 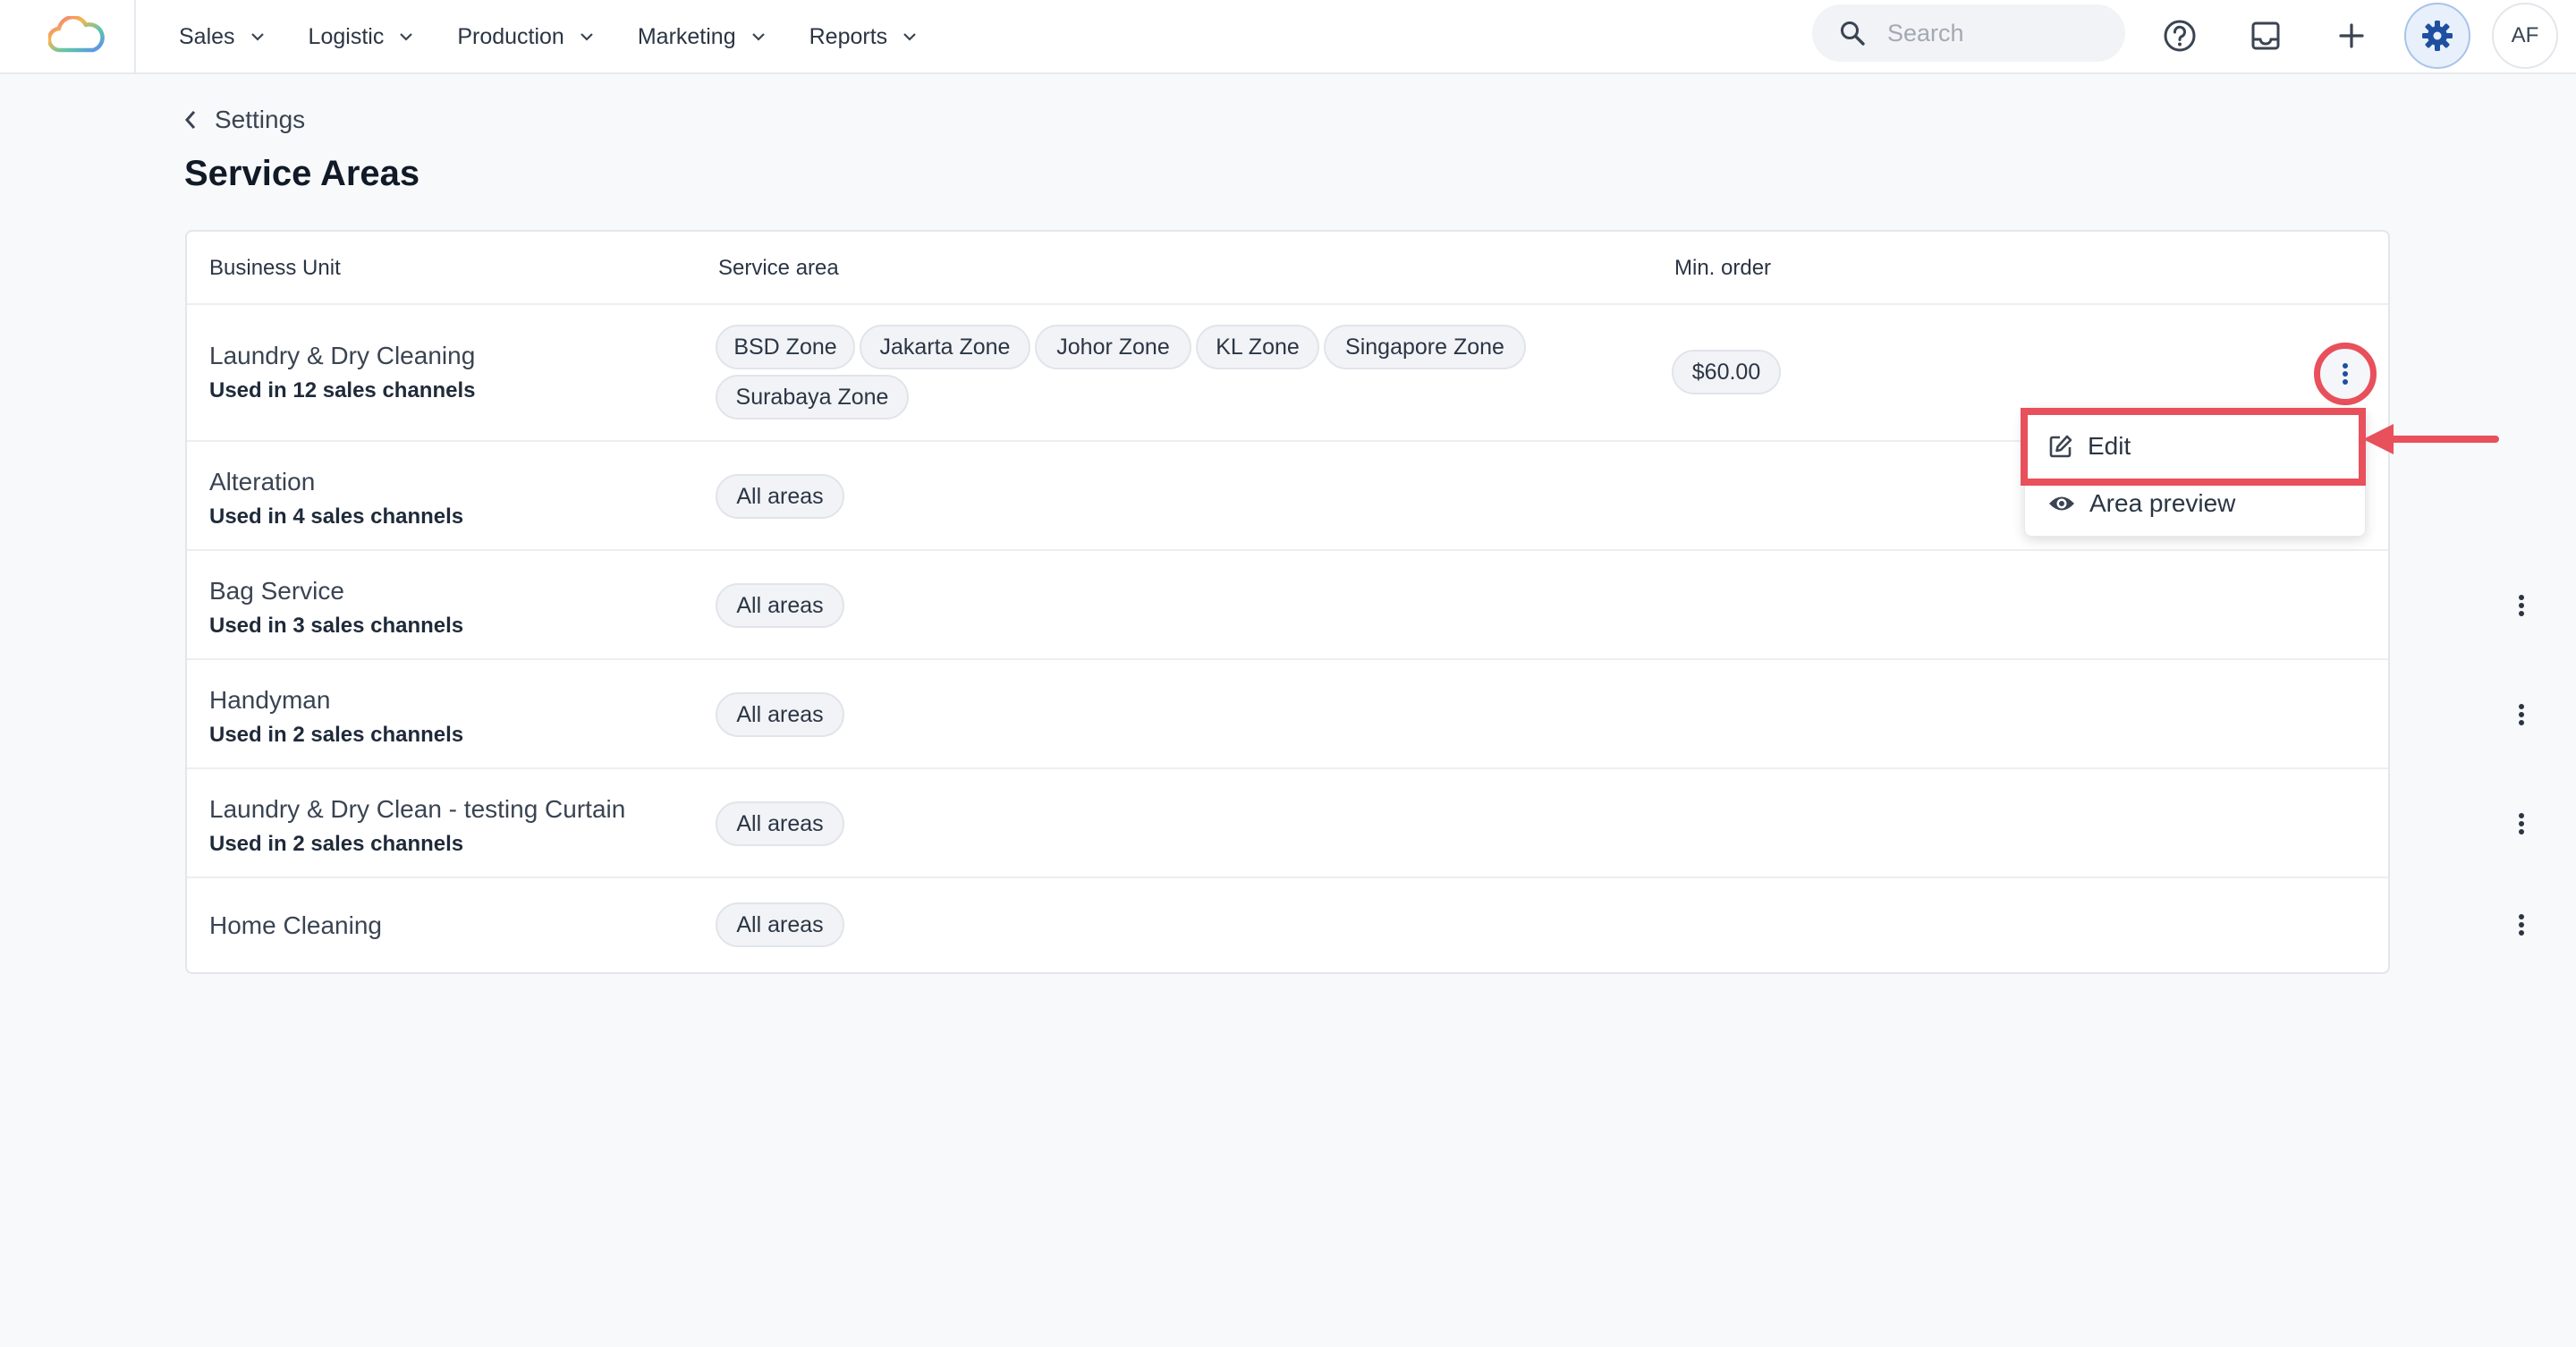 I want to click on area-chip: Johor Zone, so click(x=1113, y=347).